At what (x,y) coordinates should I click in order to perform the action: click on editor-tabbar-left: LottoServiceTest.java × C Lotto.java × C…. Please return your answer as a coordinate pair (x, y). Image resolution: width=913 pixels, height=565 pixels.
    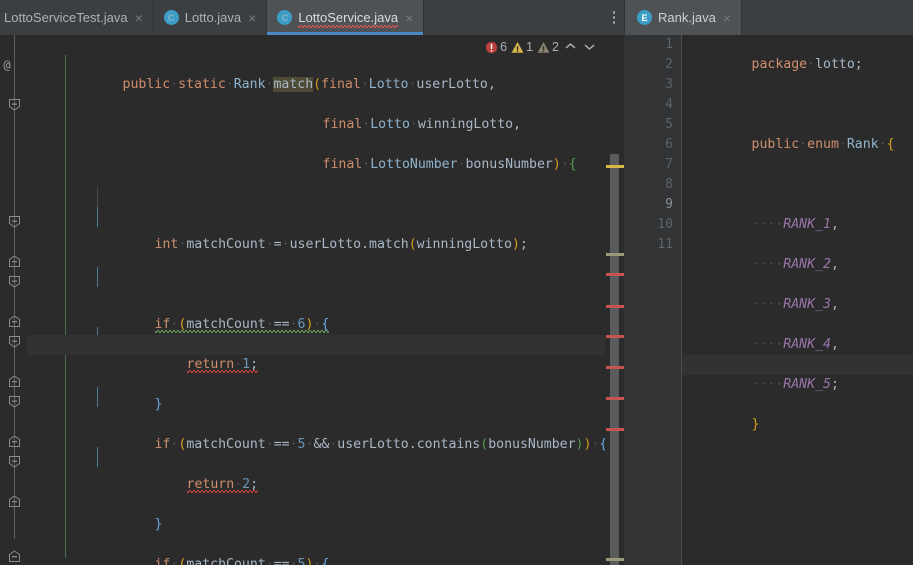
    Looking at the image, I should click on (312, 18).